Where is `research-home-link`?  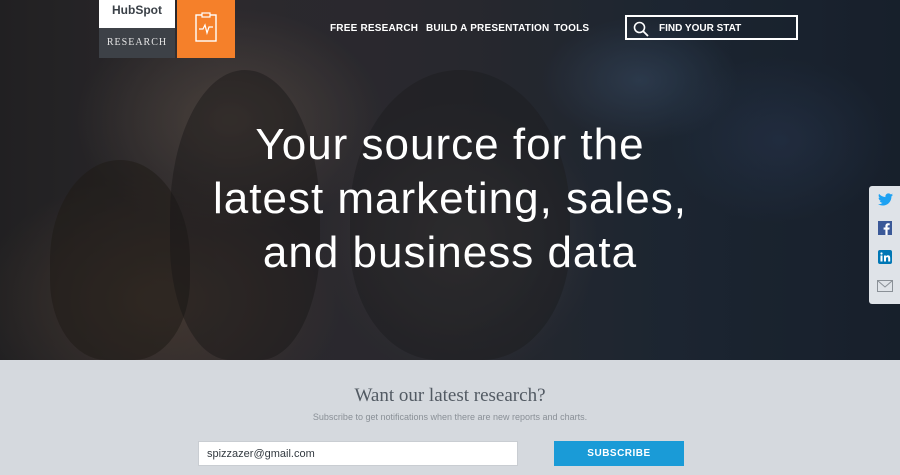
research-home-link is located at coordinates (206, 29).